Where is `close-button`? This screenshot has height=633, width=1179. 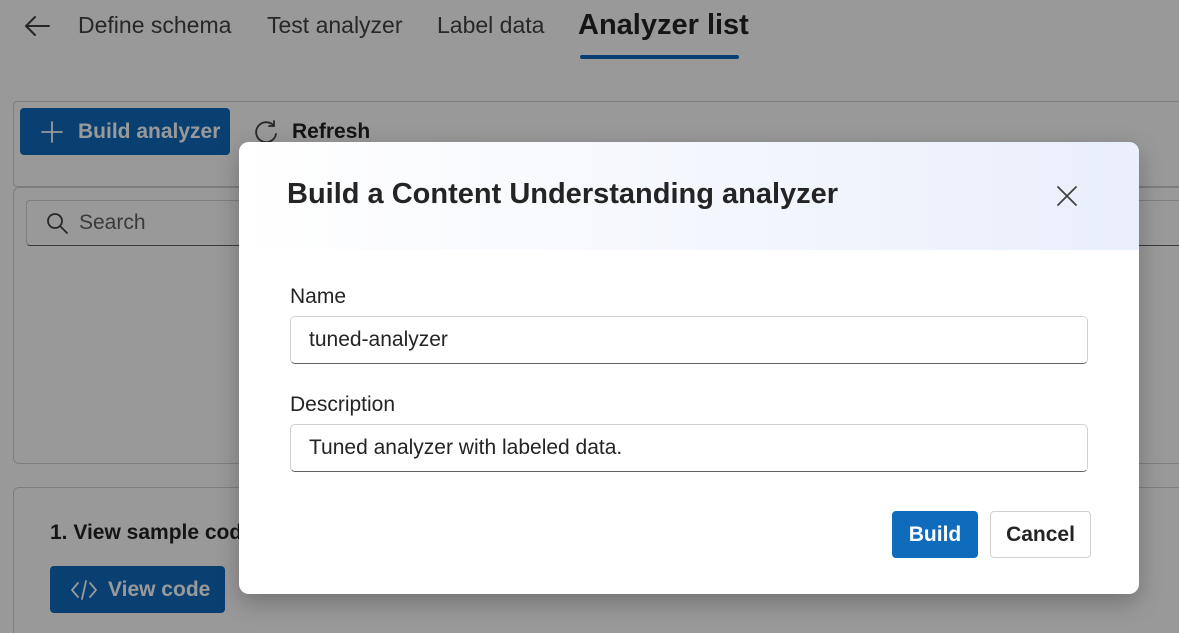 close-button is located at coordinates (1067, 196).